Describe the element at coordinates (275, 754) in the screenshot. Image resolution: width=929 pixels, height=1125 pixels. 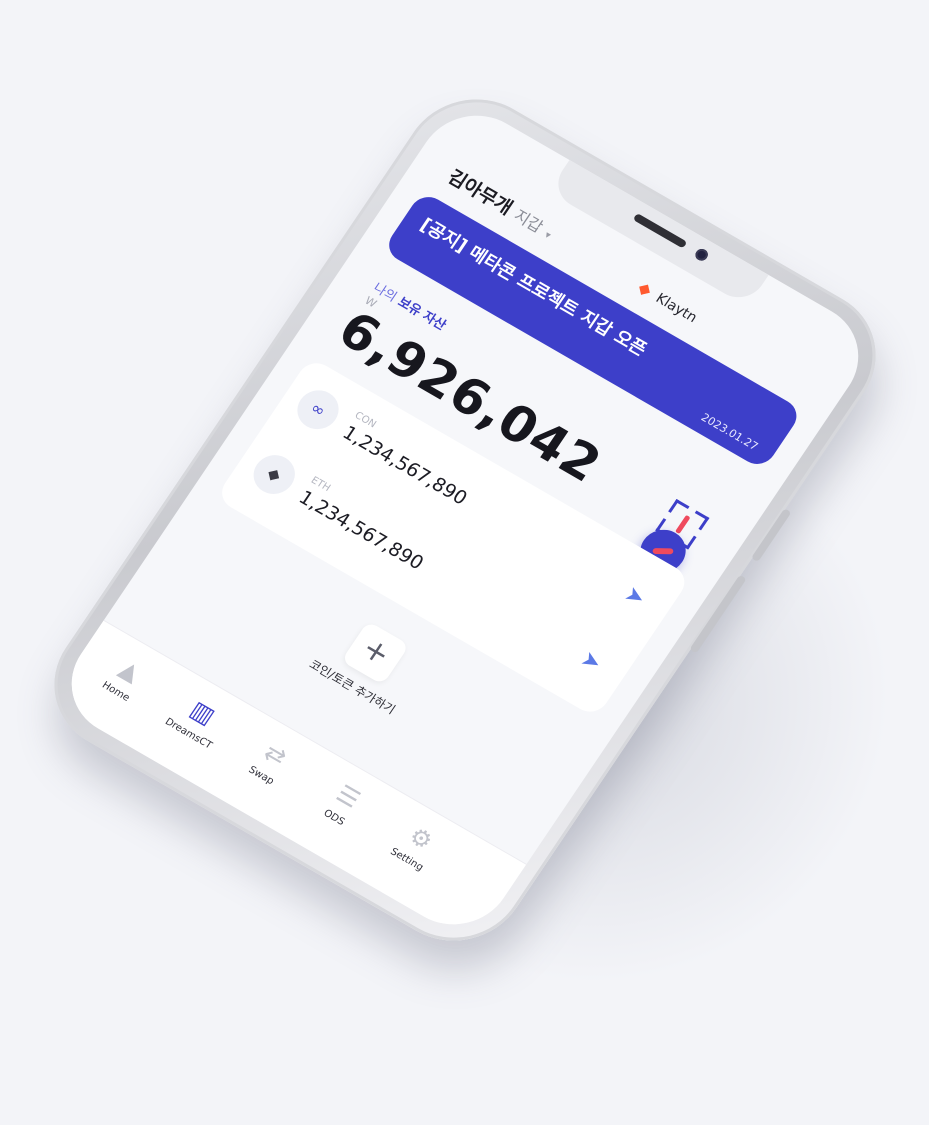
I see `swap-icon: ⇄` at that location.